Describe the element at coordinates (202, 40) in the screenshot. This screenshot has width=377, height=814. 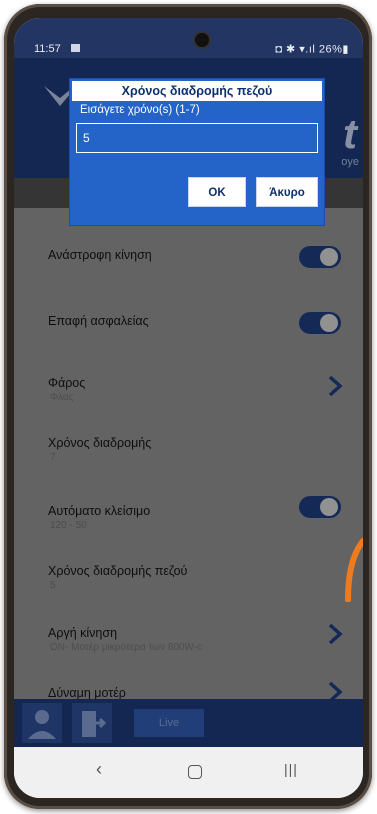
I see `front-camera` at that location.